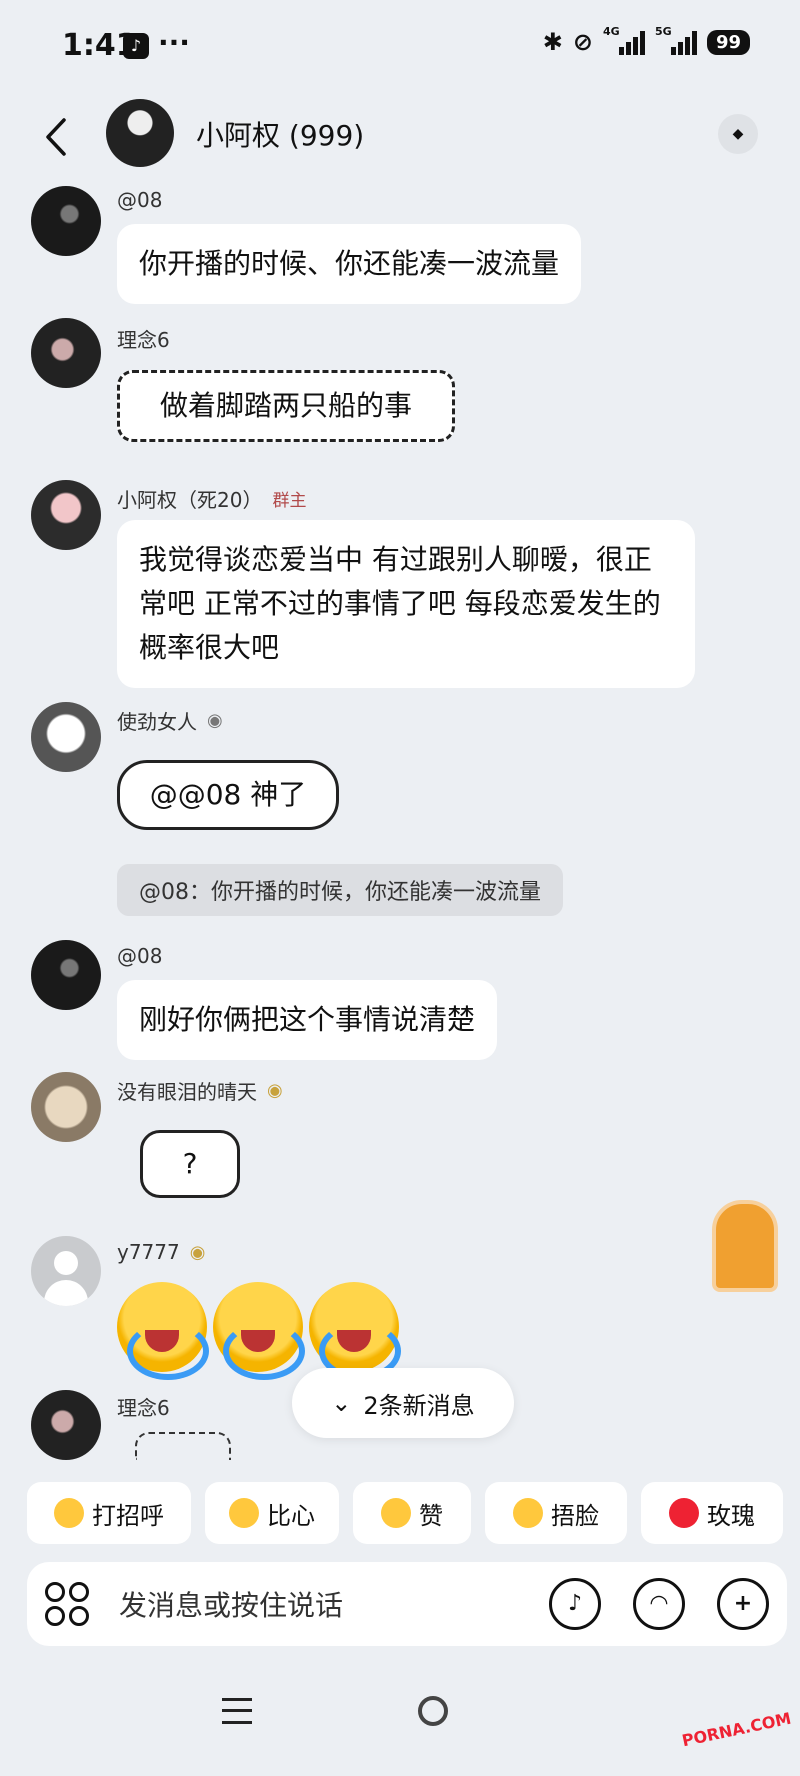 This screenshot has width=800, height=1776. Describe the element at coordinates (190, 1164) in the screenshot. I see `sticker-message: ?` at that location.